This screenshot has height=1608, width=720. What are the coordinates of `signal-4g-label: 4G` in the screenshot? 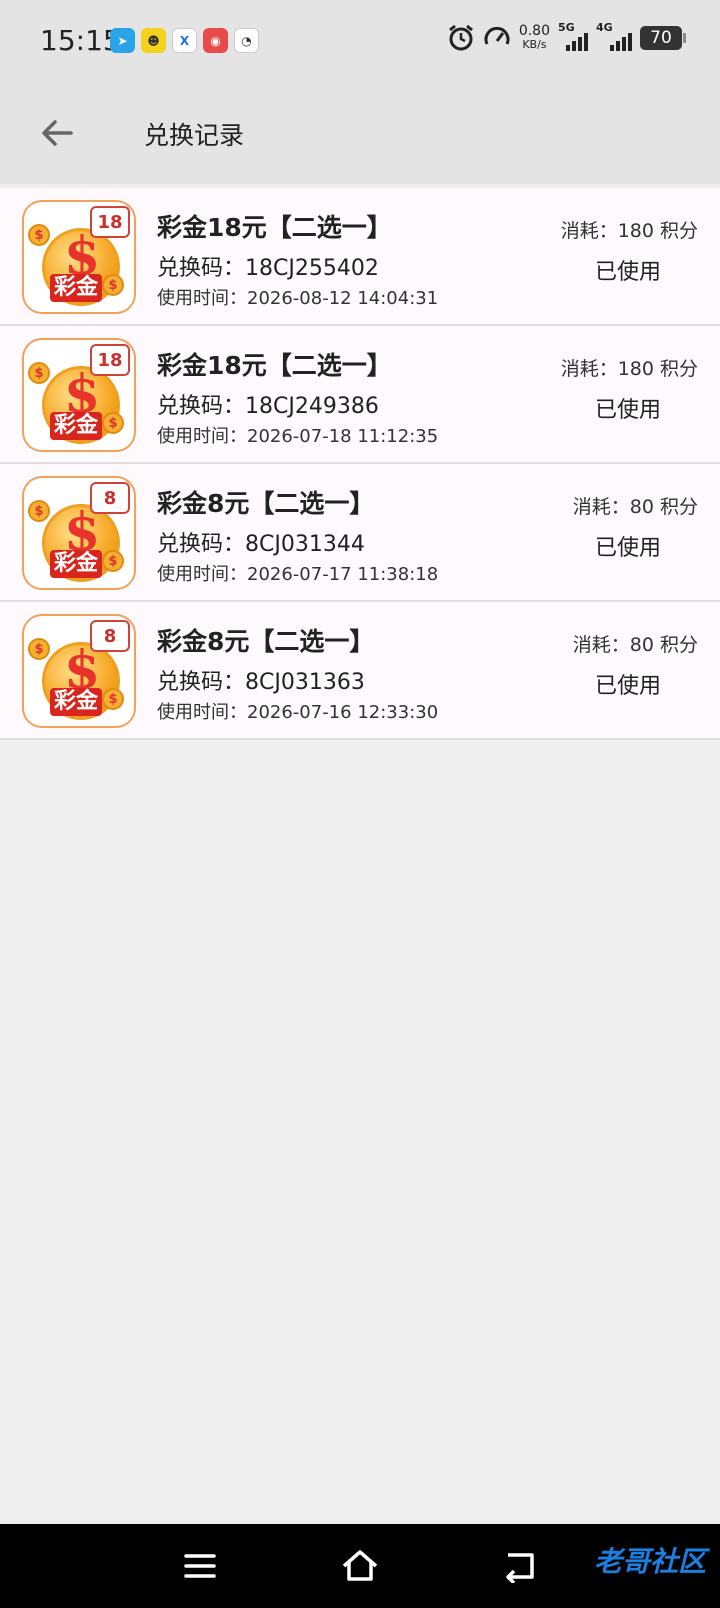 It's located at (604, 27).